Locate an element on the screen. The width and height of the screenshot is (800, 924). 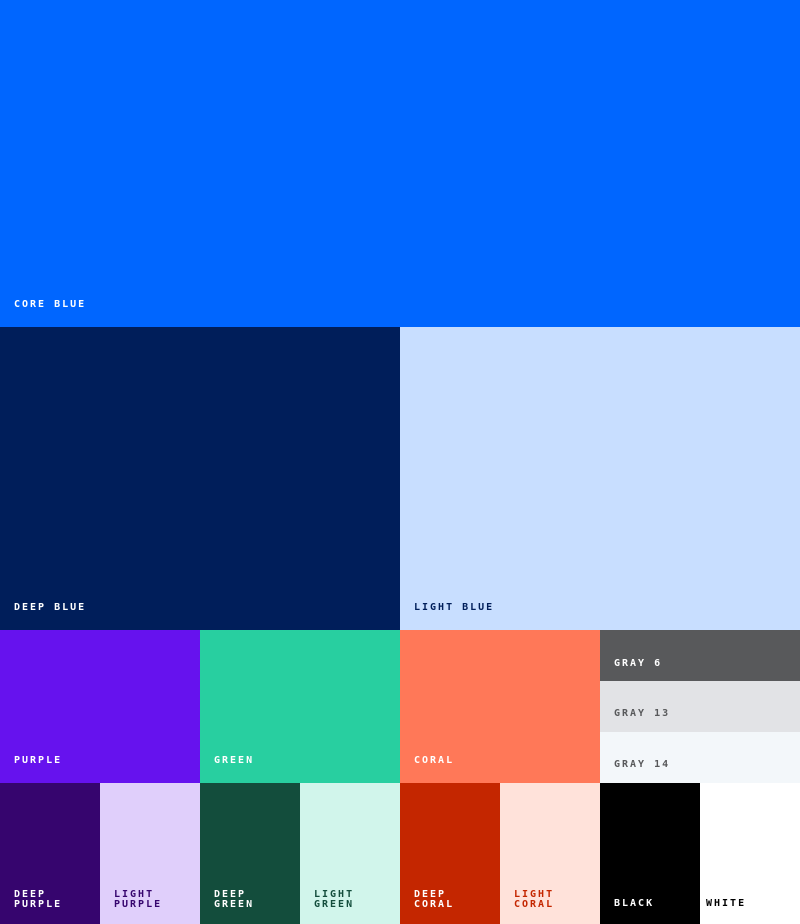
swatch-label: GRAY 14 is located at coordinates (642, 764).